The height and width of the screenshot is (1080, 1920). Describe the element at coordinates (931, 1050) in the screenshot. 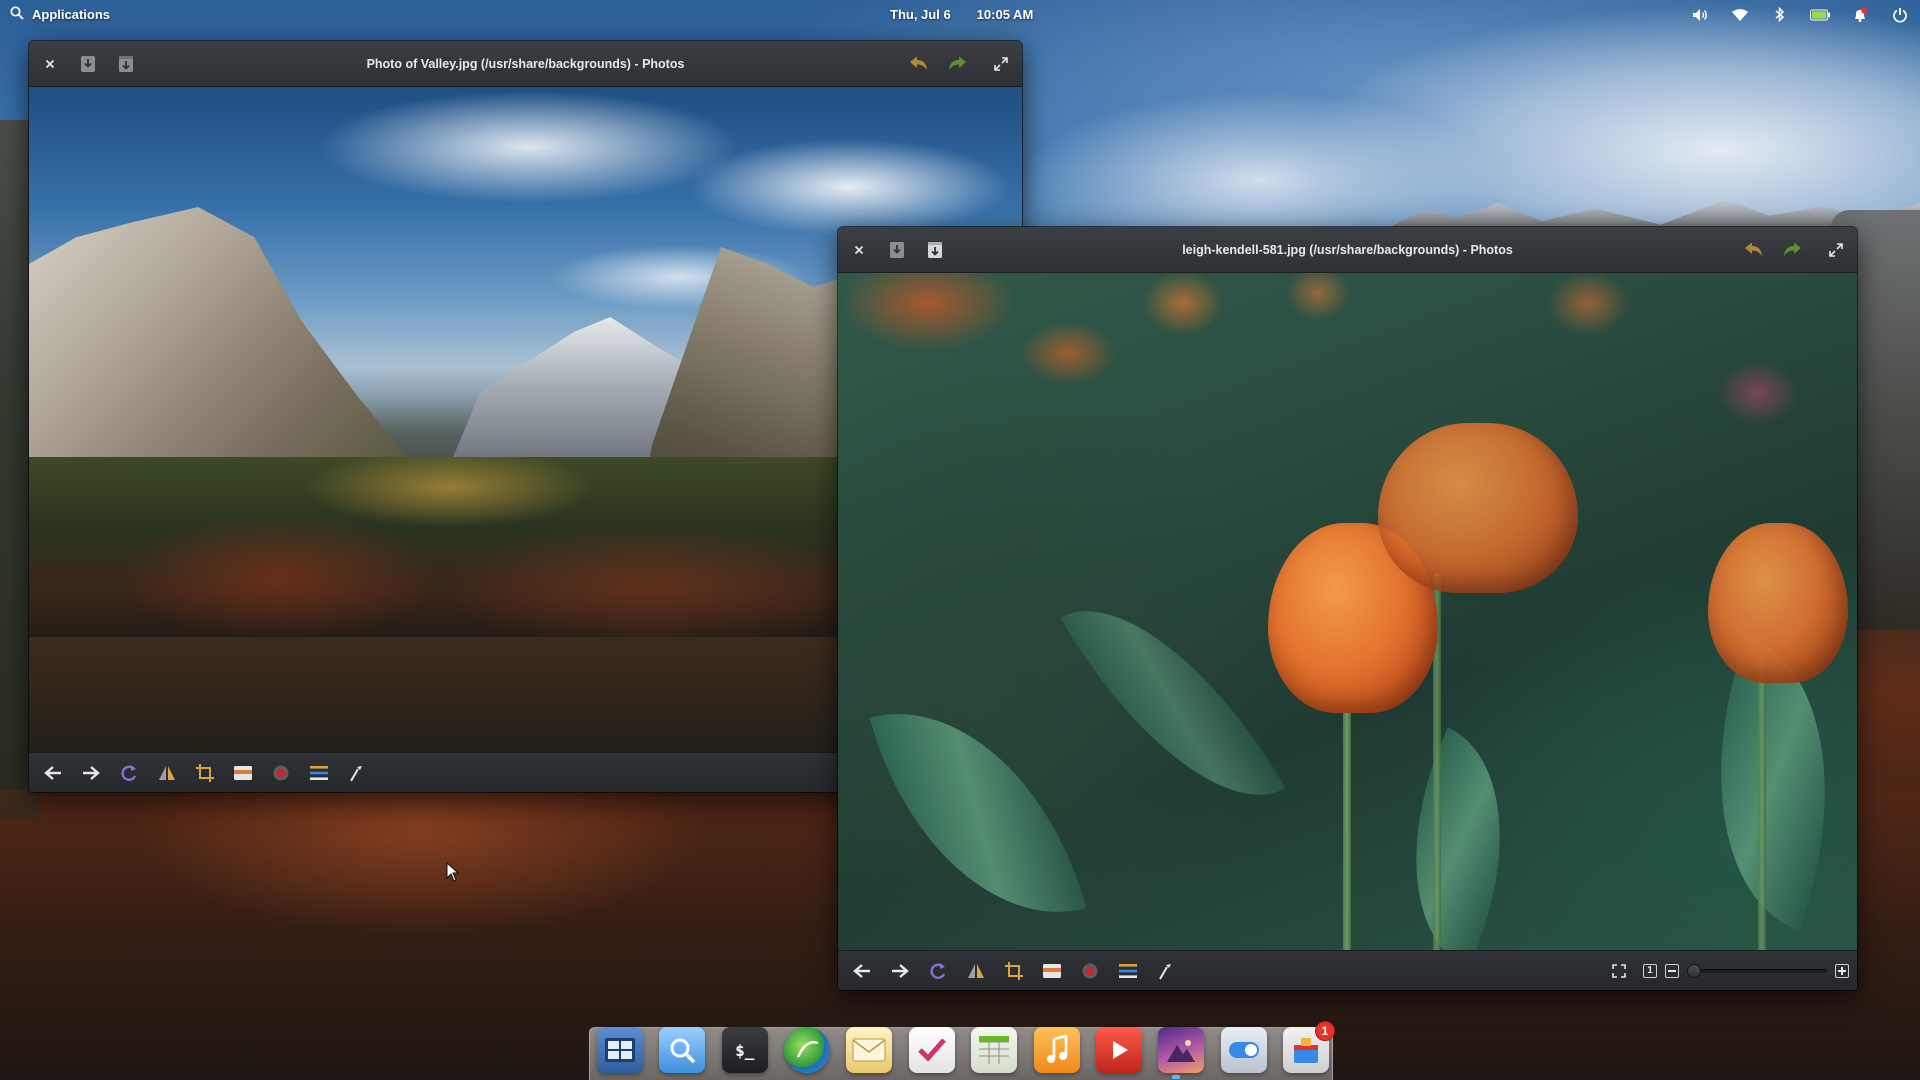

I see `tasks-icon` at that location.